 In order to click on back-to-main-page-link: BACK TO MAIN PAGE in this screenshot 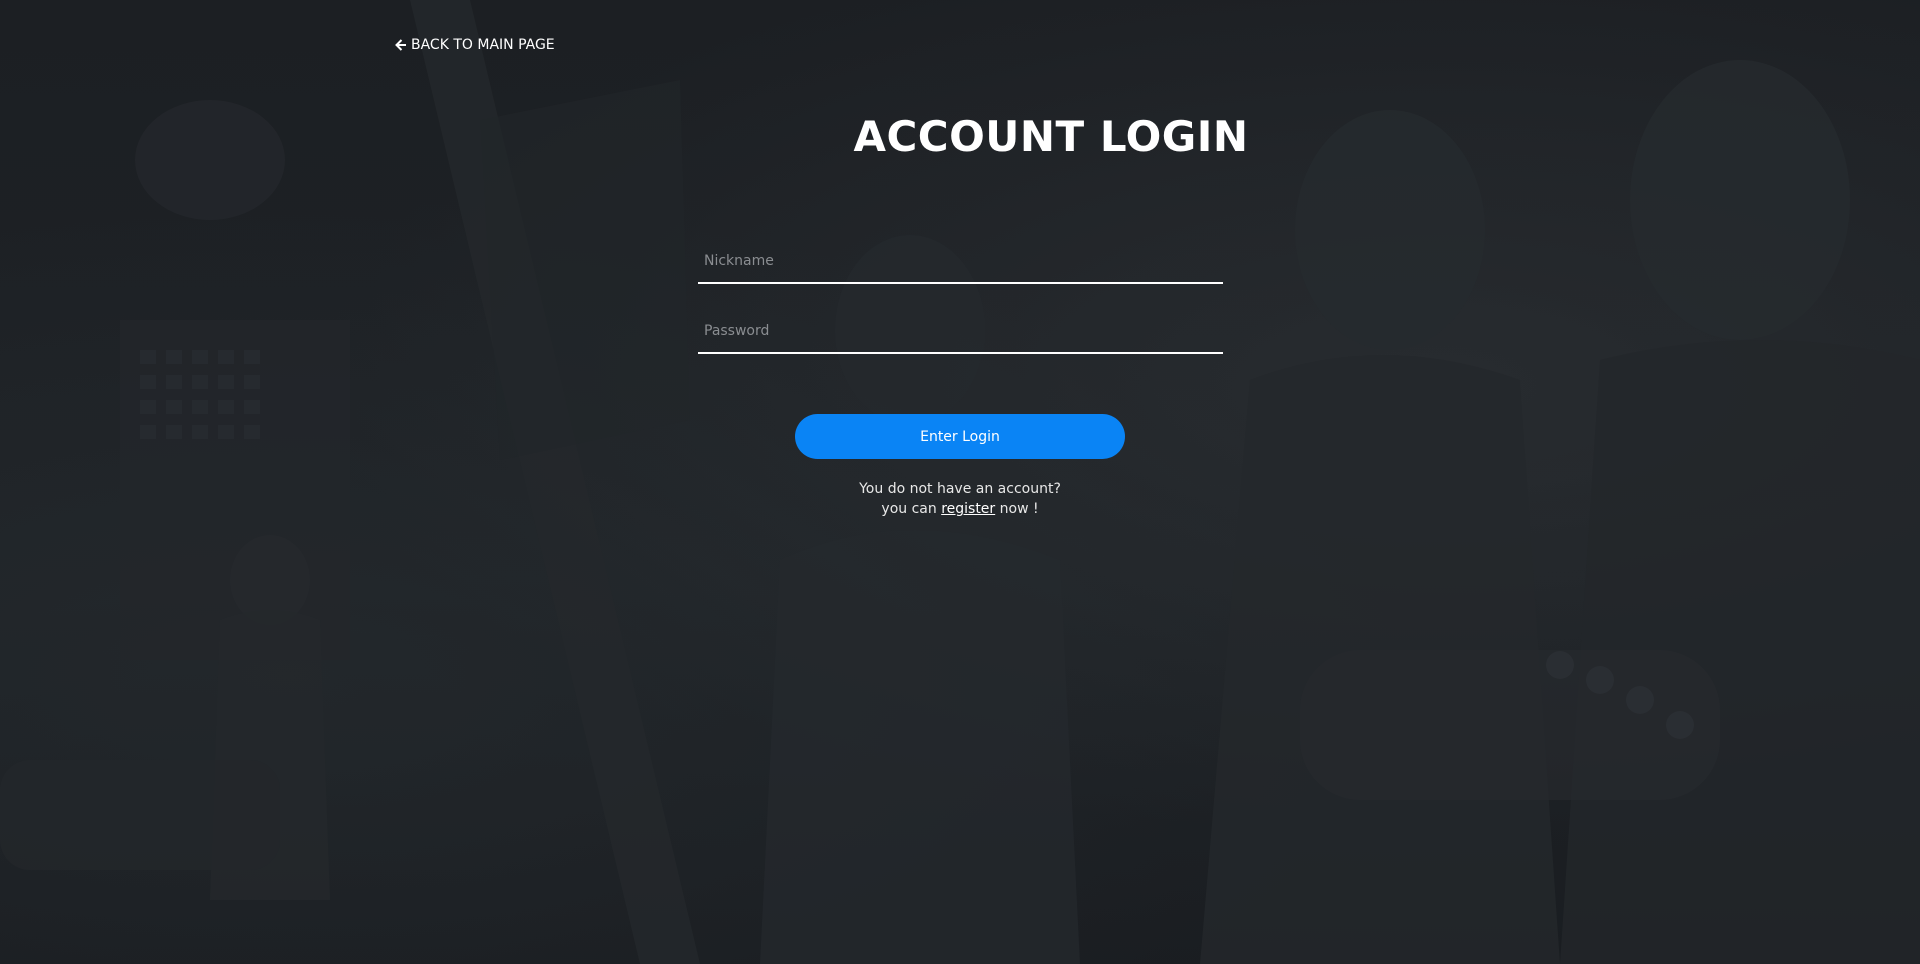, I will do `click(475, 45)`.